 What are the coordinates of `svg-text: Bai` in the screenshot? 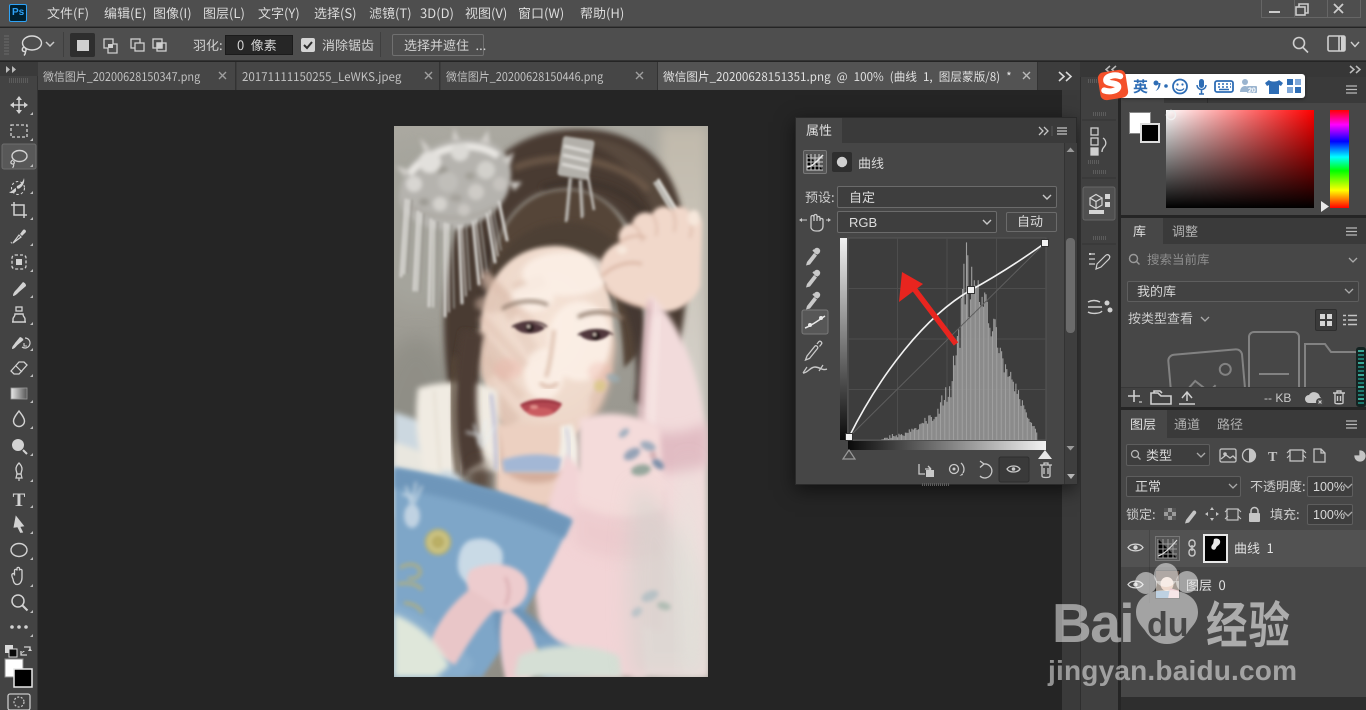 It's located at (1092, 623).